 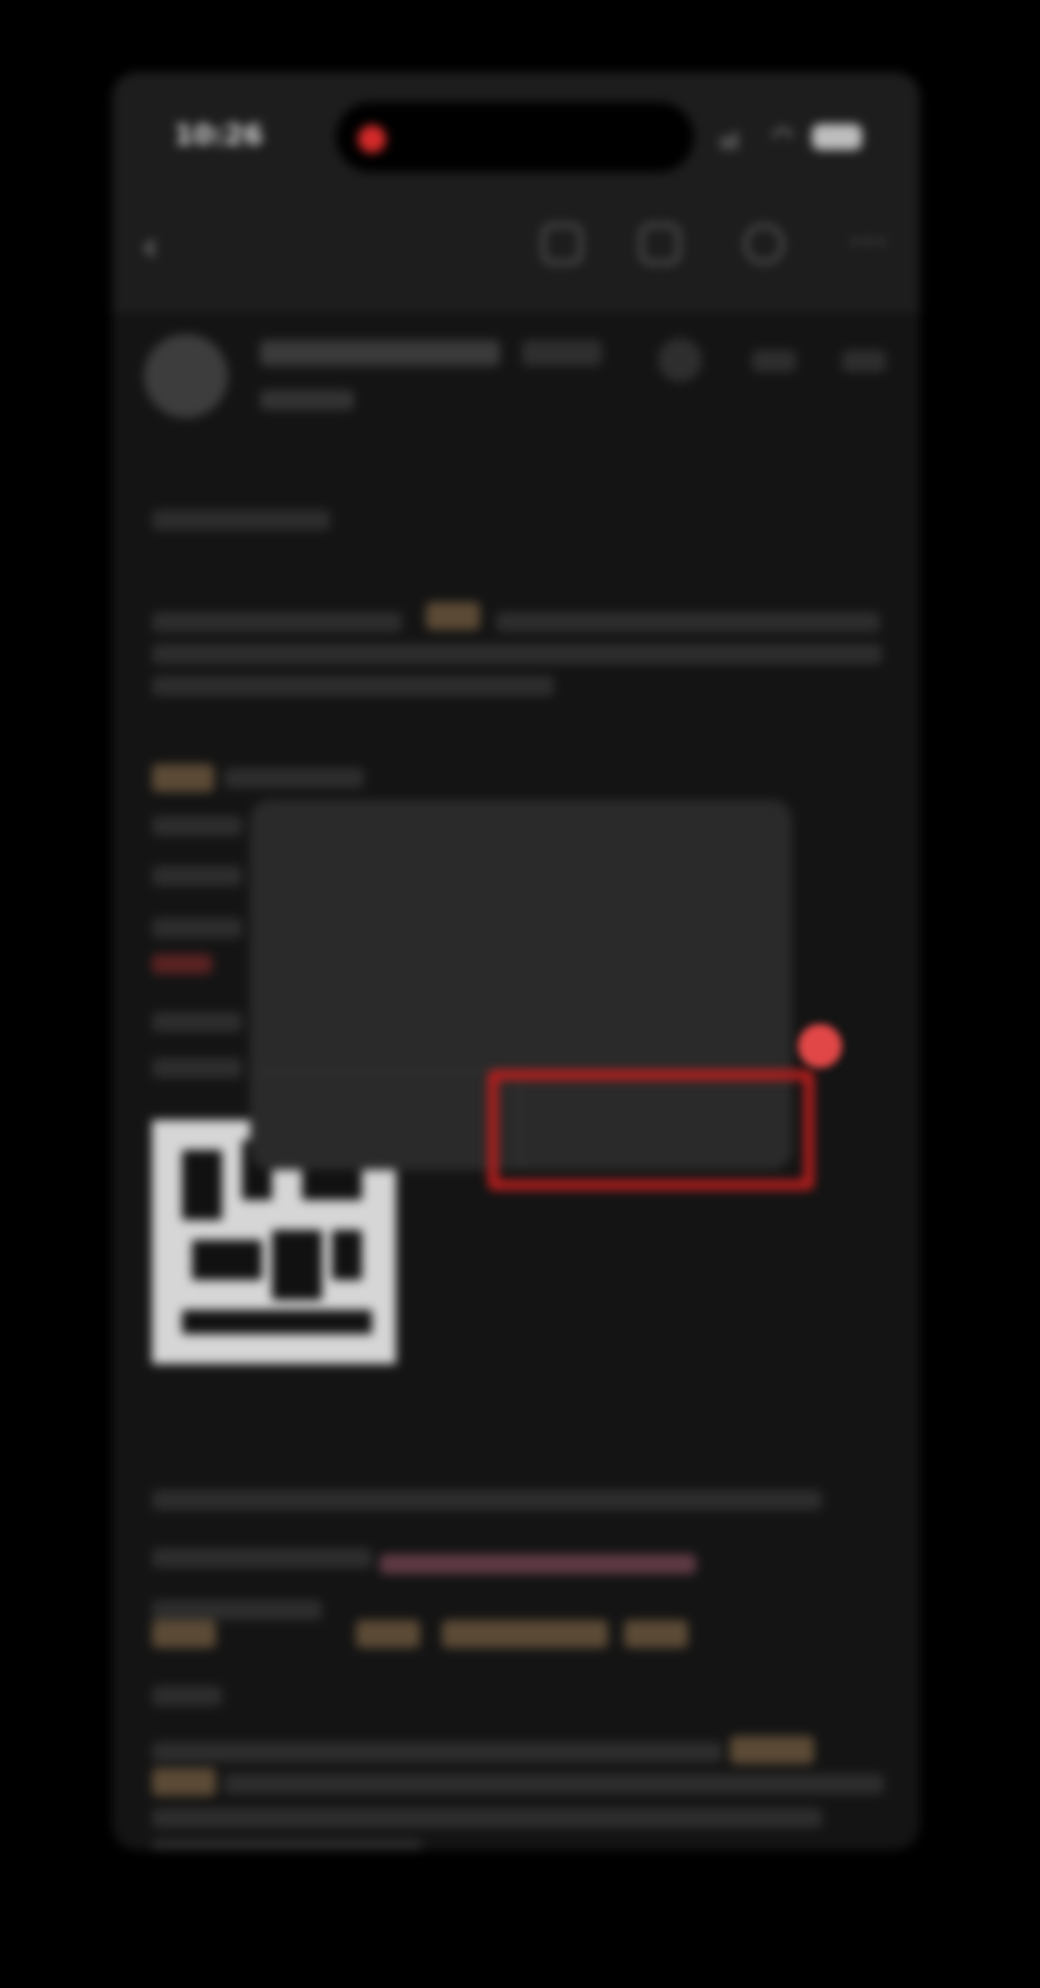 What do you see at coordinates (764, 244) in the screenshot?
I see `share-icon` at bounding box center [764, 244].